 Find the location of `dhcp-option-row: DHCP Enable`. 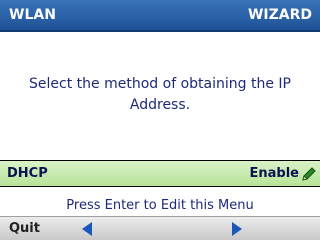

dhcp-option-row: DHCP Enable is located at coordinates (160, 173).